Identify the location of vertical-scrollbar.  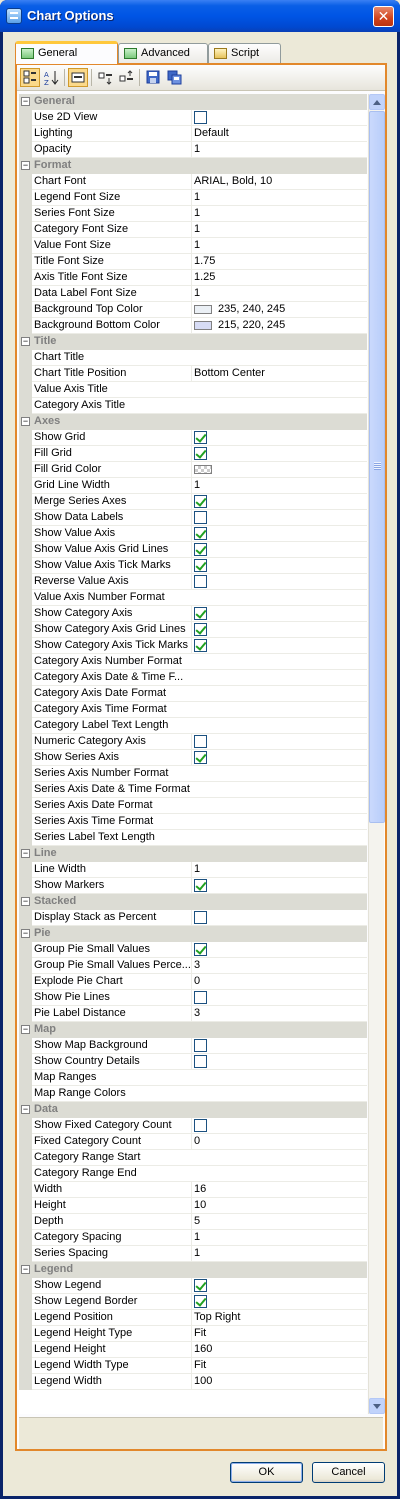
(376, 754).